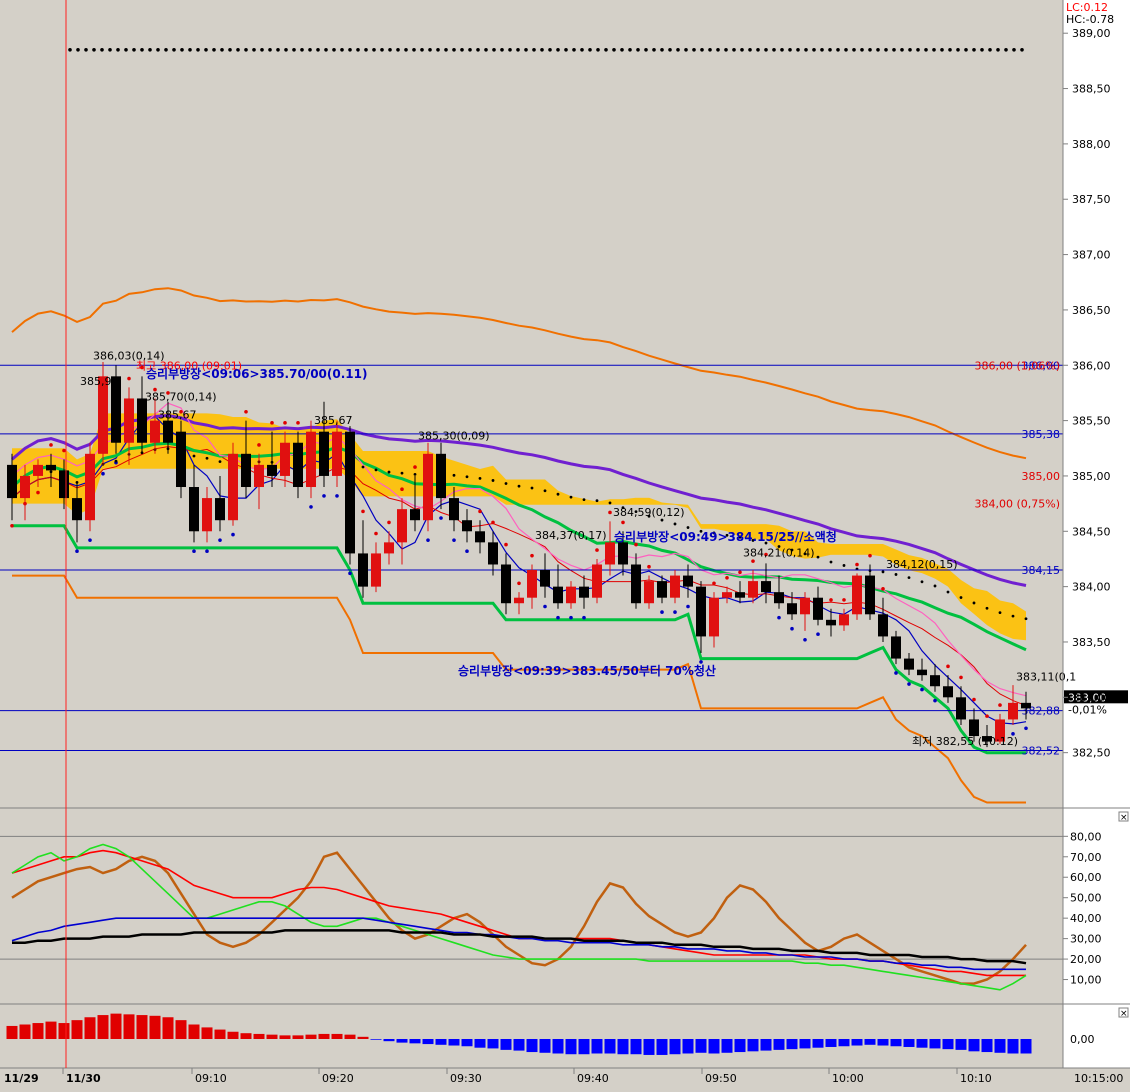  Describe the element at coordinates (1082, 1039) in the screenshot. I see `macd-tick-label: 0,00` at that location.